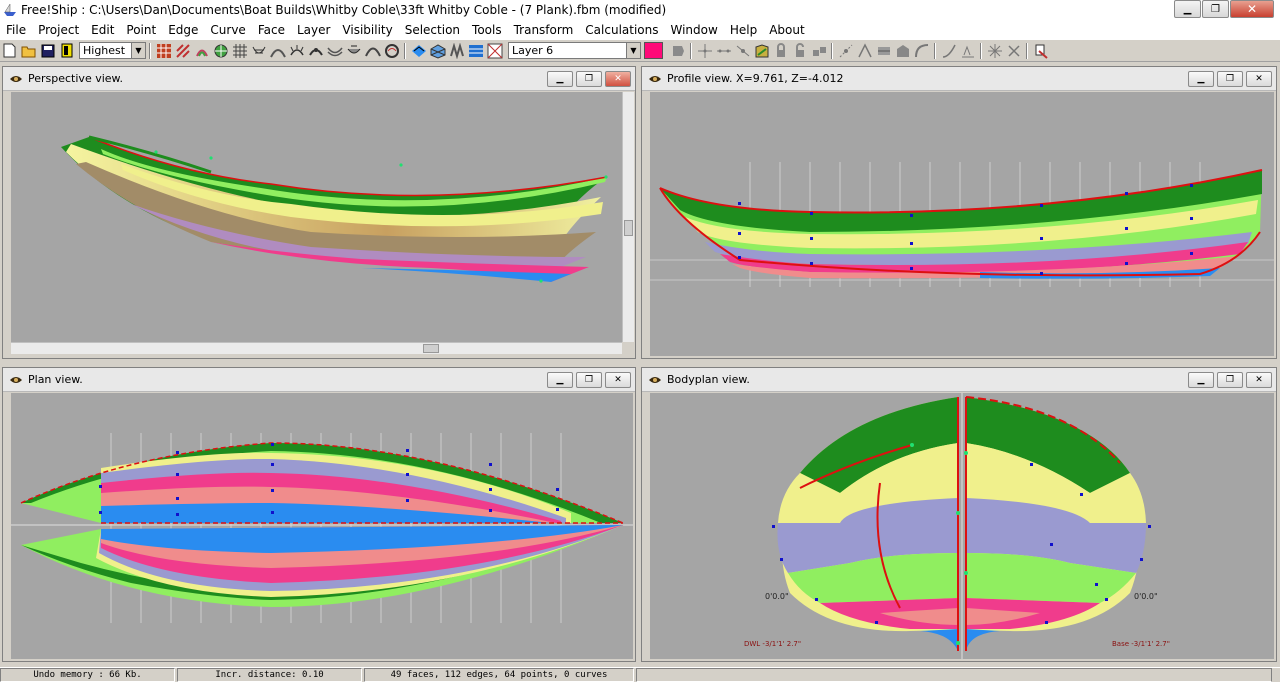 This screenshot has height=682, width=1280. What do you see at coordinates (921, 50) in the screenshot?
I see `curve-new-icon` at bounding box center [921, 50].